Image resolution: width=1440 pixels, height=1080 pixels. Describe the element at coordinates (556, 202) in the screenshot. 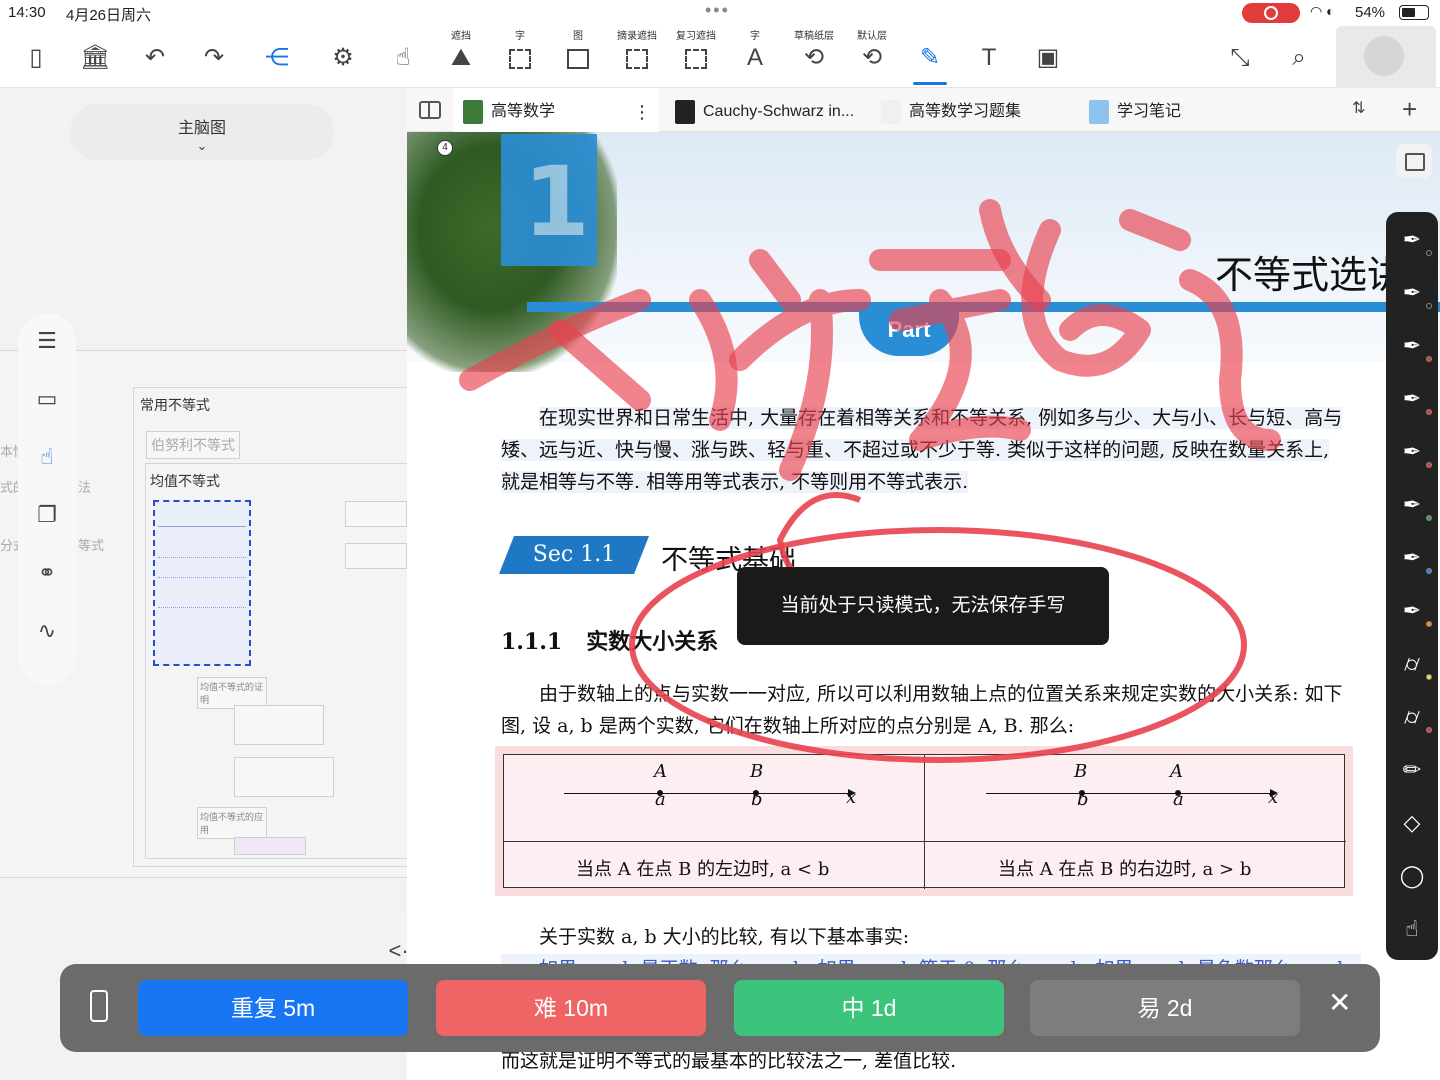

I see `chapter-number: 1` at that location.